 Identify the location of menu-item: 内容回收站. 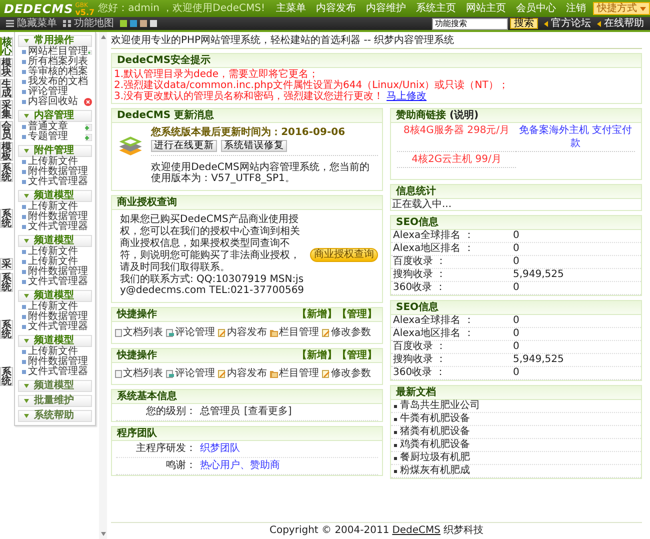
(50, 102).